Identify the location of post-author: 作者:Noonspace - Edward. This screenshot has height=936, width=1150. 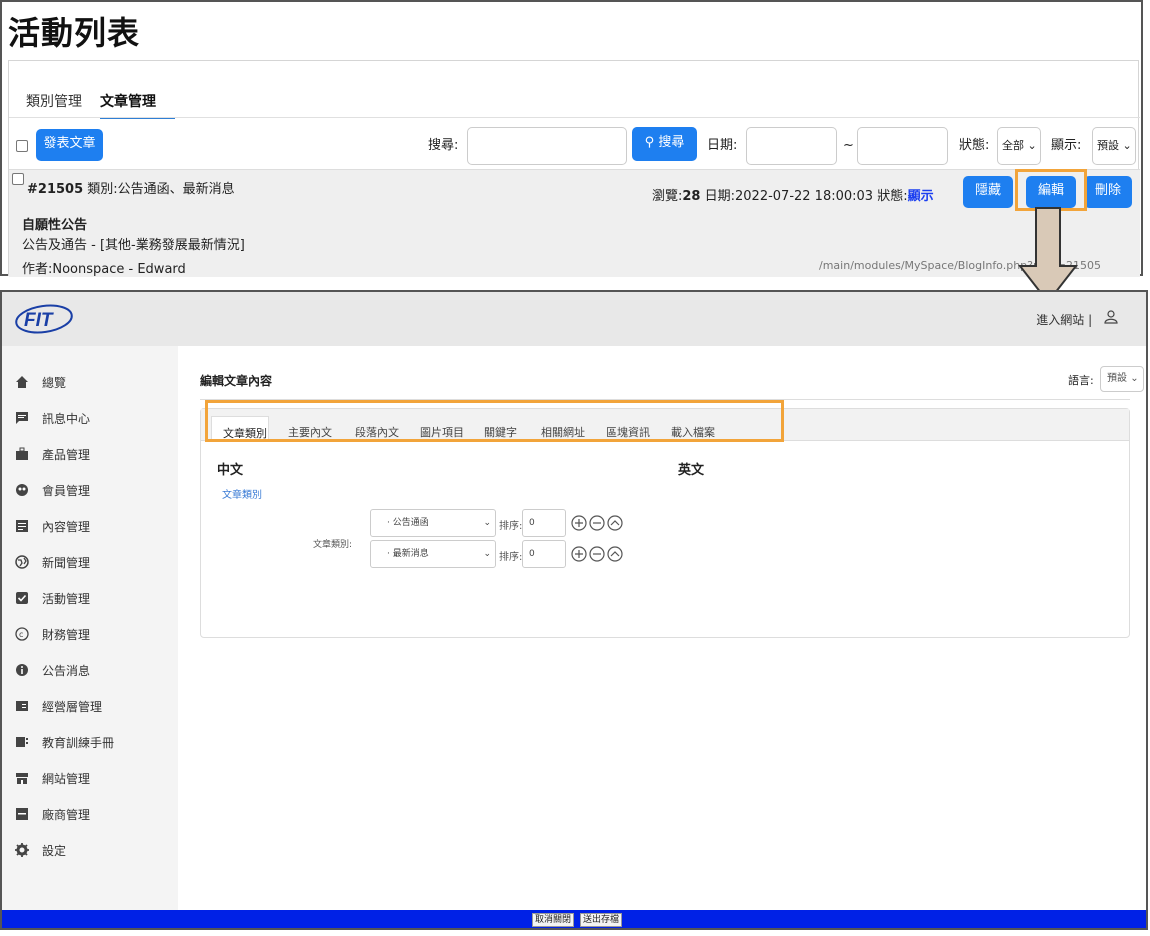
(104, 269).